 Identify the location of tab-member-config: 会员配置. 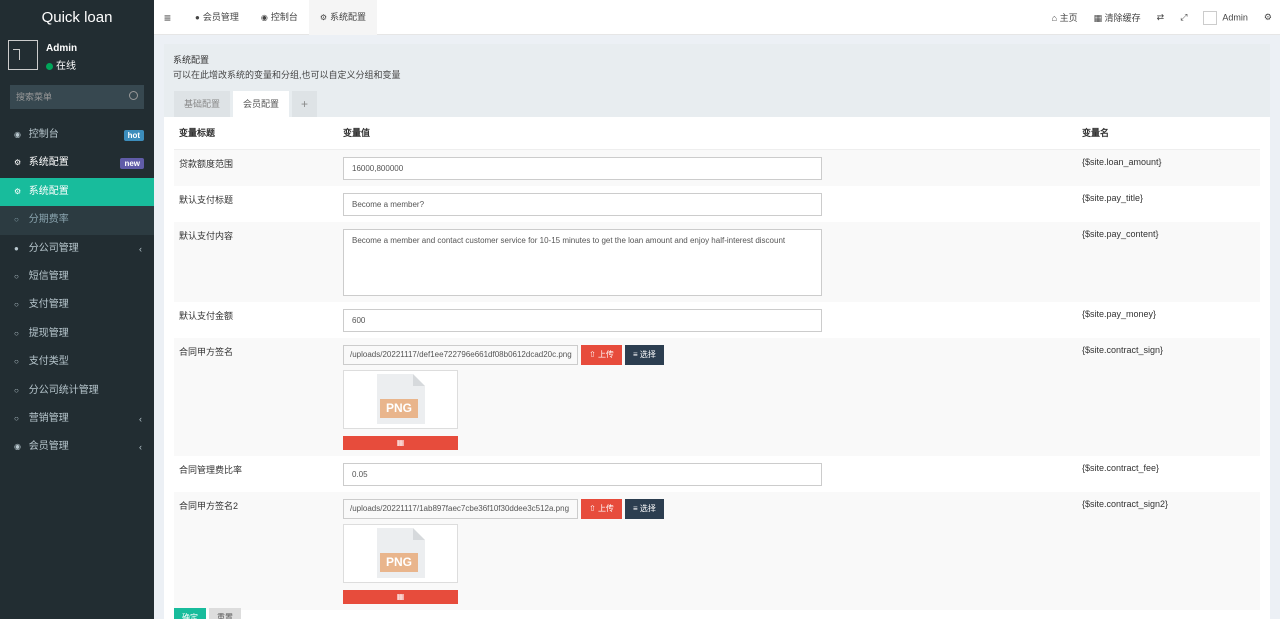
(261, 104).